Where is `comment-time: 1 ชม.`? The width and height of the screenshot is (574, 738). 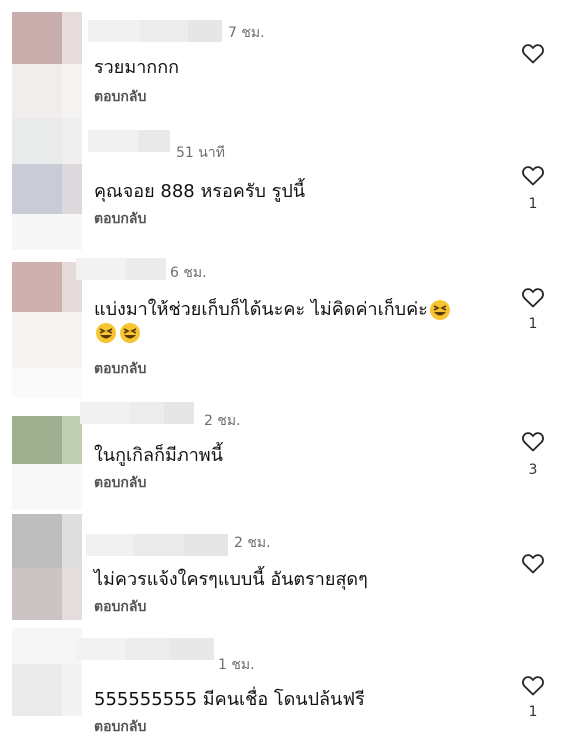
comment-time: 1 ชม. is located at coordinates (236, 665).